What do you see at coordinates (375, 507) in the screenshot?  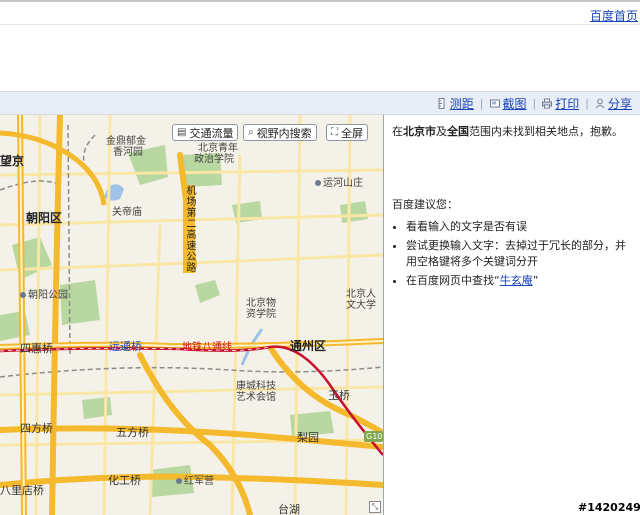 I see `resize-handle-icon: ⤡` at bounding box center [375, 507].